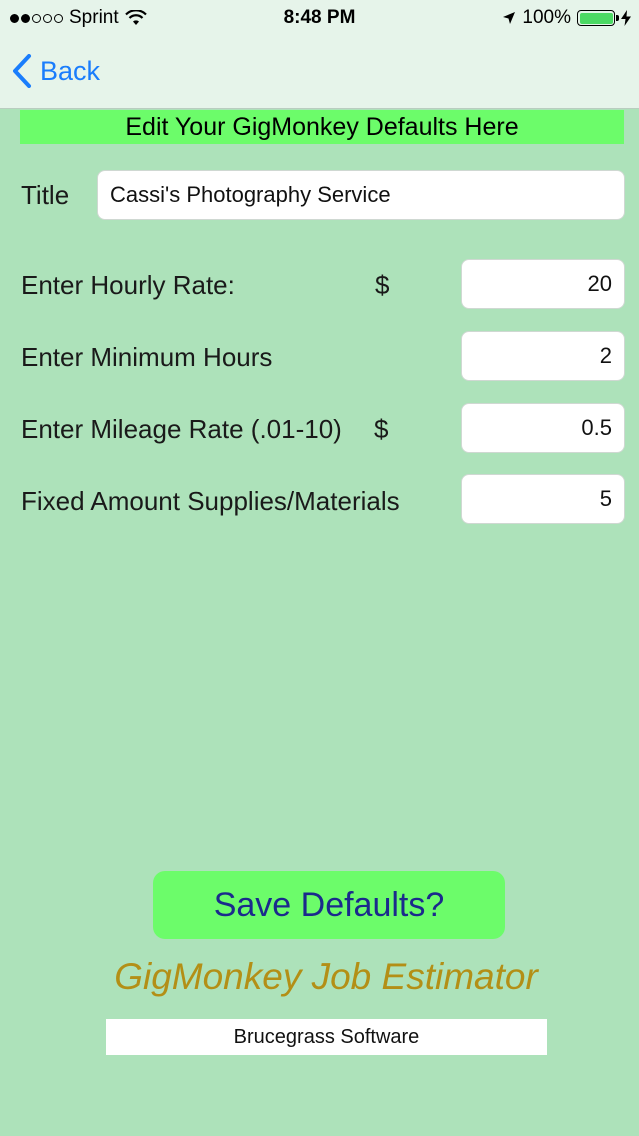 The width and height of the screenshot is (639, 1136). What do you see at coordinates (70, 70) in the screenshot?
I see `back-label: Back` at bounding box center [70, 70].